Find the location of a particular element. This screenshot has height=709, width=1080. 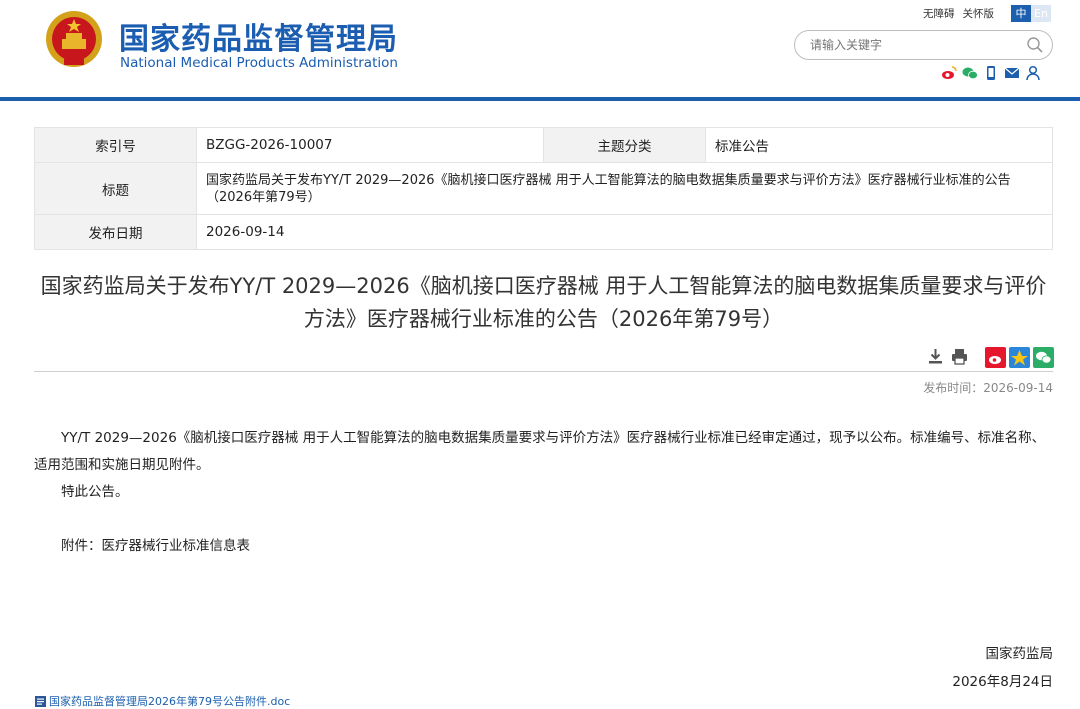

qzone-share-icon is located at coordinates (1019, 357).